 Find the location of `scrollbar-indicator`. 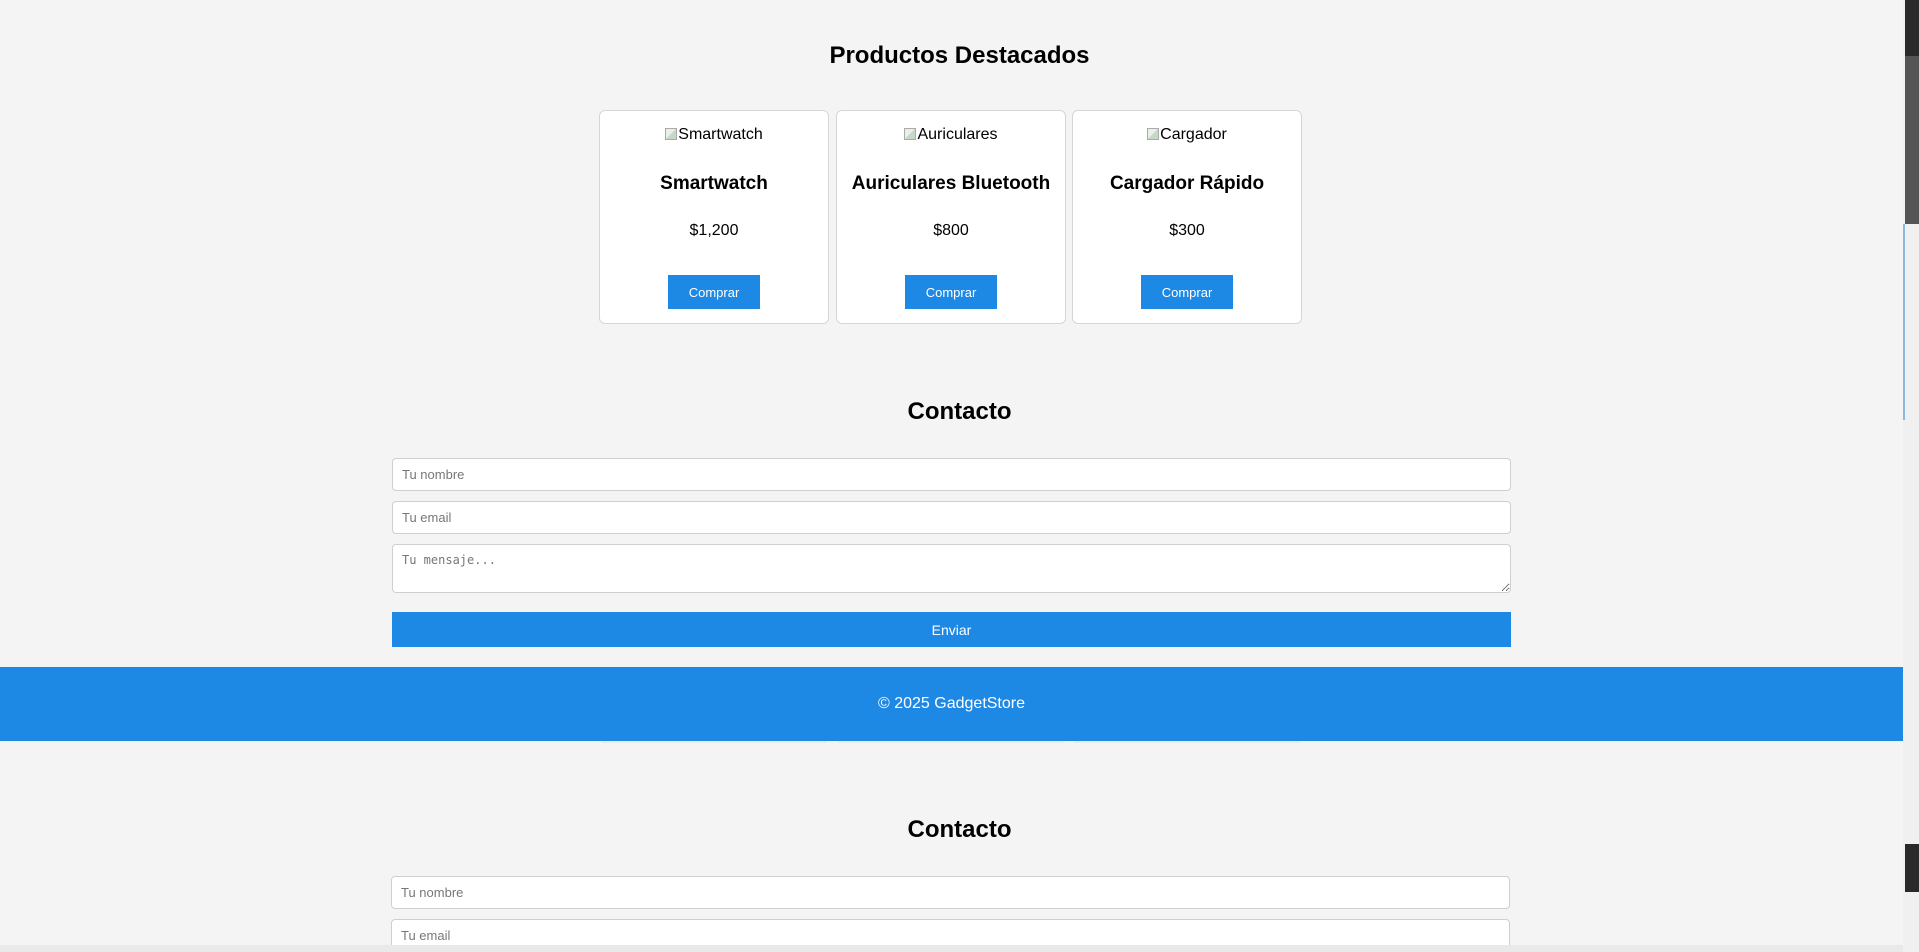

scrollbar-indicator is located at coordinates (1904, 322).